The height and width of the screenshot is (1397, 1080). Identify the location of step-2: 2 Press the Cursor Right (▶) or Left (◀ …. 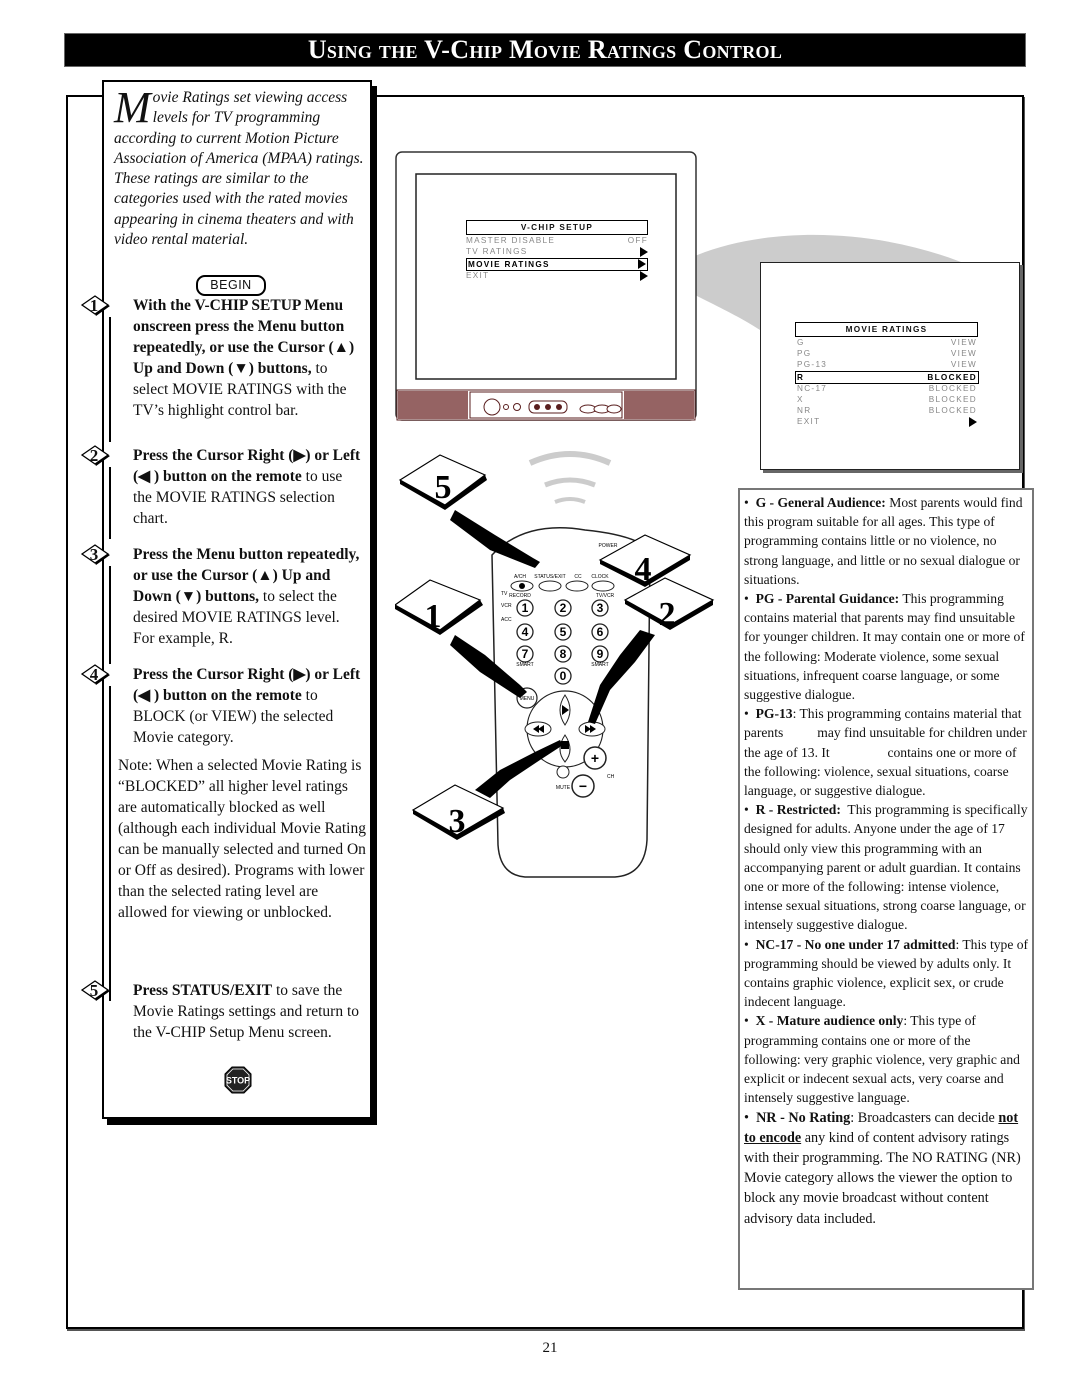
(222, 491).